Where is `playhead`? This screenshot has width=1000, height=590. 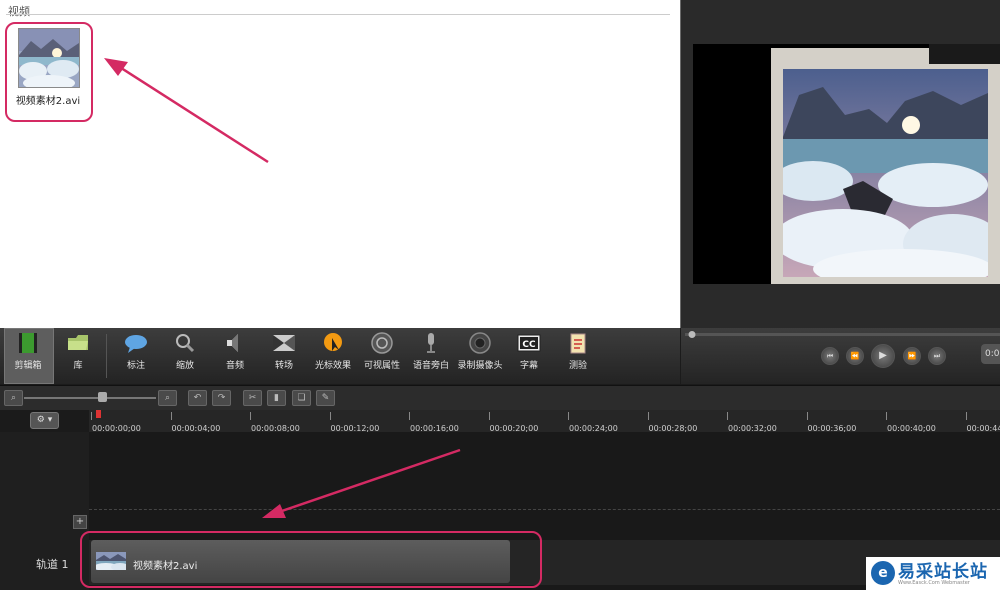
playhead is located at coordinates (98, 414).